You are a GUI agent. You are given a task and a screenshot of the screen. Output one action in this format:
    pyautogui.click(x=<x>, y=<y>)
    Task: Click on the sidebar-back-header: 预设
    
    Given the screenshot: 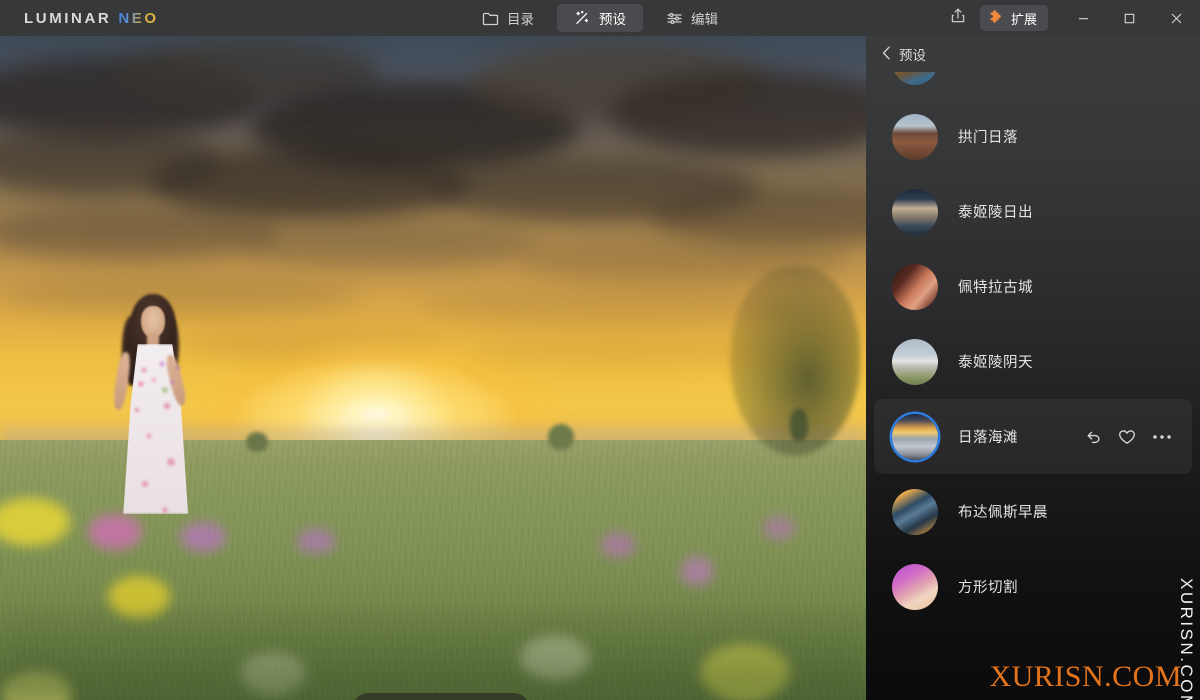 What is the action you would take?
    pyautogui.click(x=1033, y=54)
    